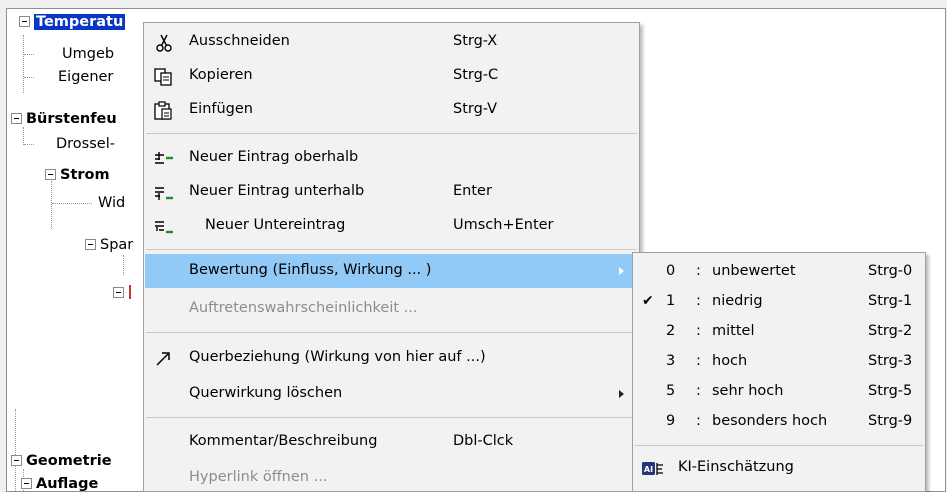 The image size is (947, 492). What do you see at coordinates (671, 331) in the screenshot?
I see `rating-number: 2` at bounding box center [671, 331].